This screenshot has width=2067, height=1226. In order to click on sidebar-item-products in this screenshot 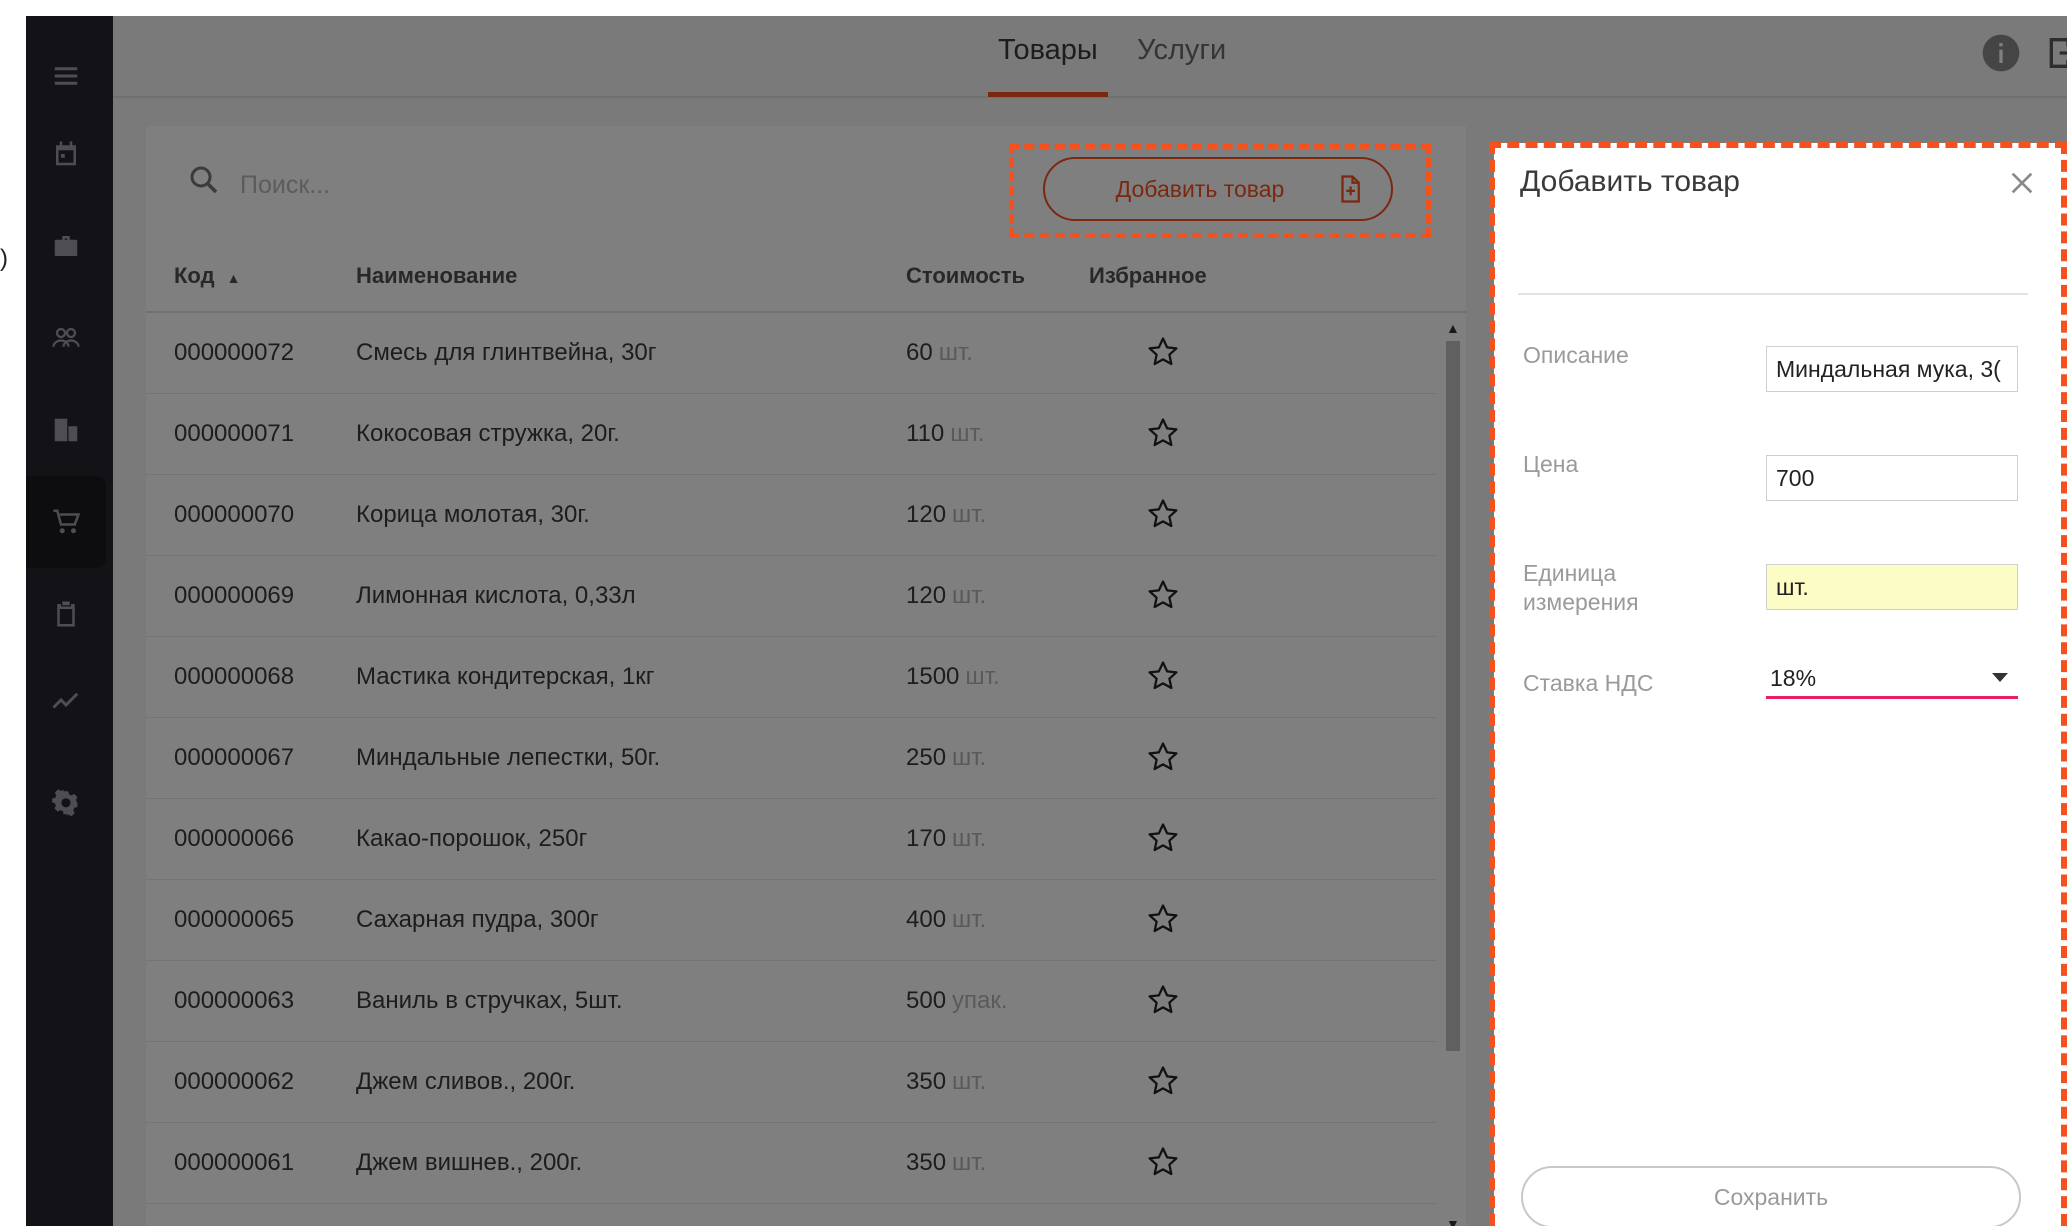, I will do `click(66, 522)`.